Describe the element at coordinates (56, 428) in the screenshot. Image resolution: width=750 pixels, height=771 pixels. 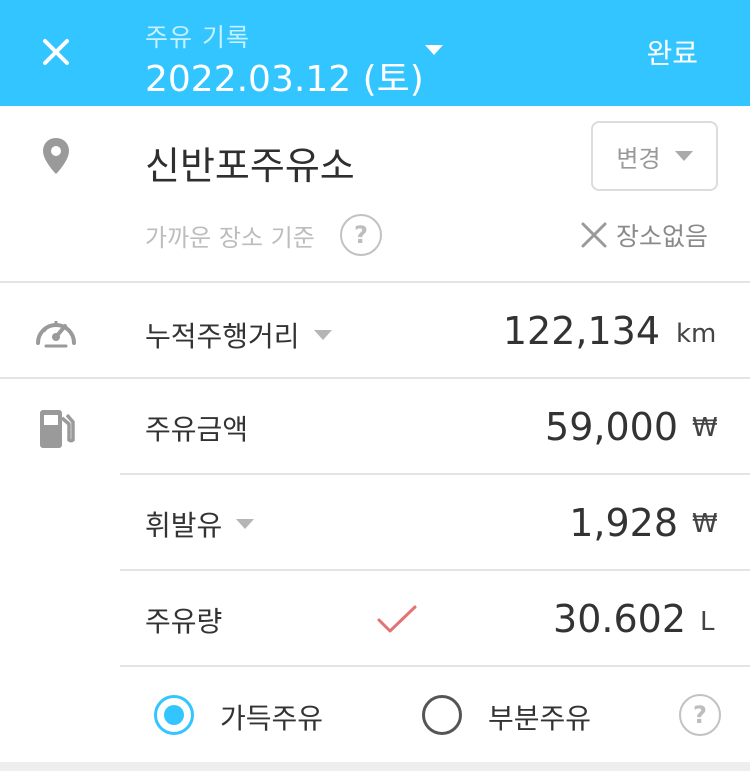
I see `fuel-pump-icon` at that location.